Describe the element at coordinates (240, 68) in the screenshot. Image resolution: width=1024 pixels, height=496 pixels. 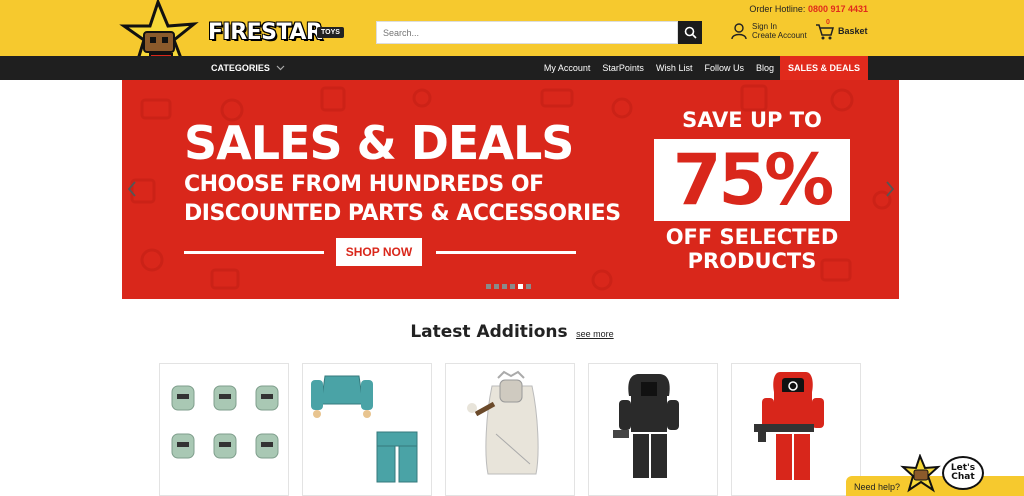
I see `categories-label: CATEGORIES` at that location.